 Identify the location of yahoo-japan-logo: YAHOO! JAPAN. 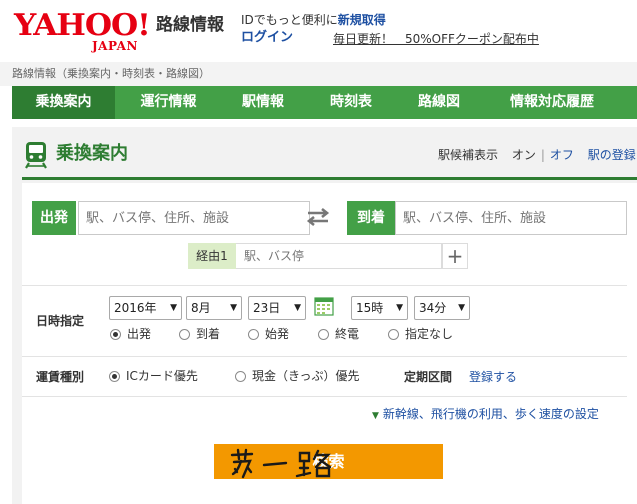
(84, 32).